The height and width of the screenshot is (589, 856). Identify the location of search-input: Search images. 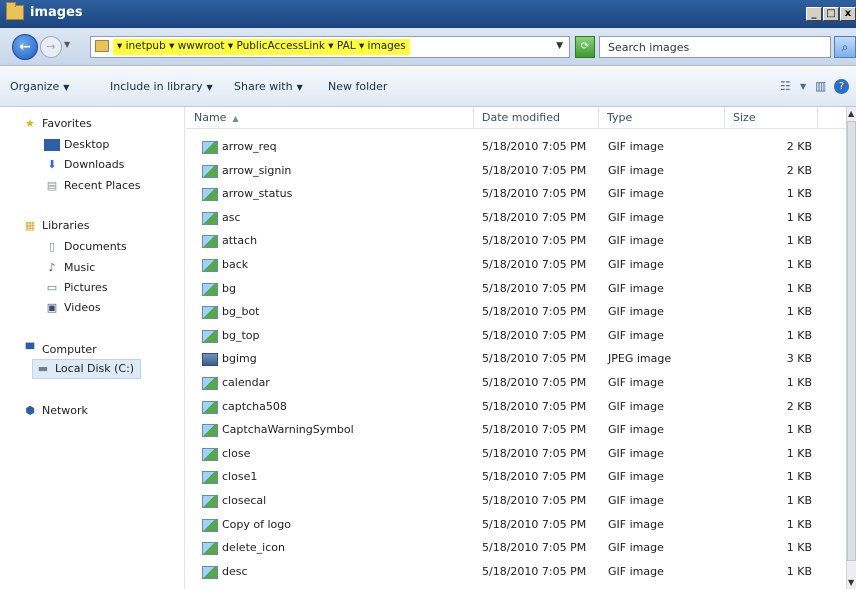
(715, 47).